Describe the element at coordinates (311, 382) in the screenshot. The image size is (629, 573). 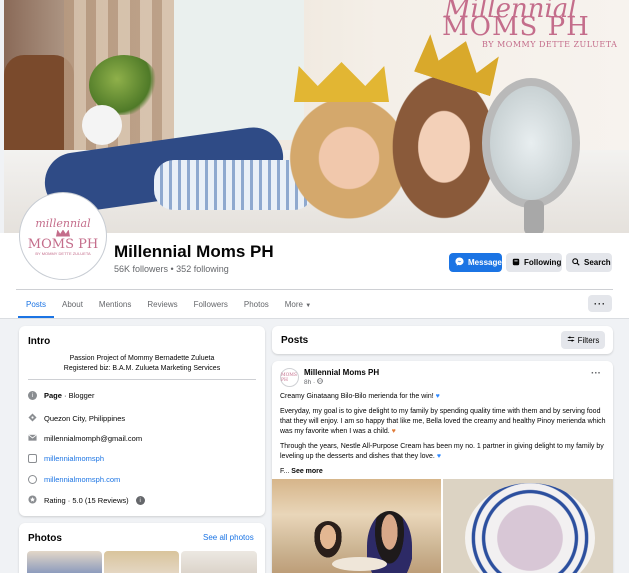
I see `post-time-text: 8h ·` at that location.